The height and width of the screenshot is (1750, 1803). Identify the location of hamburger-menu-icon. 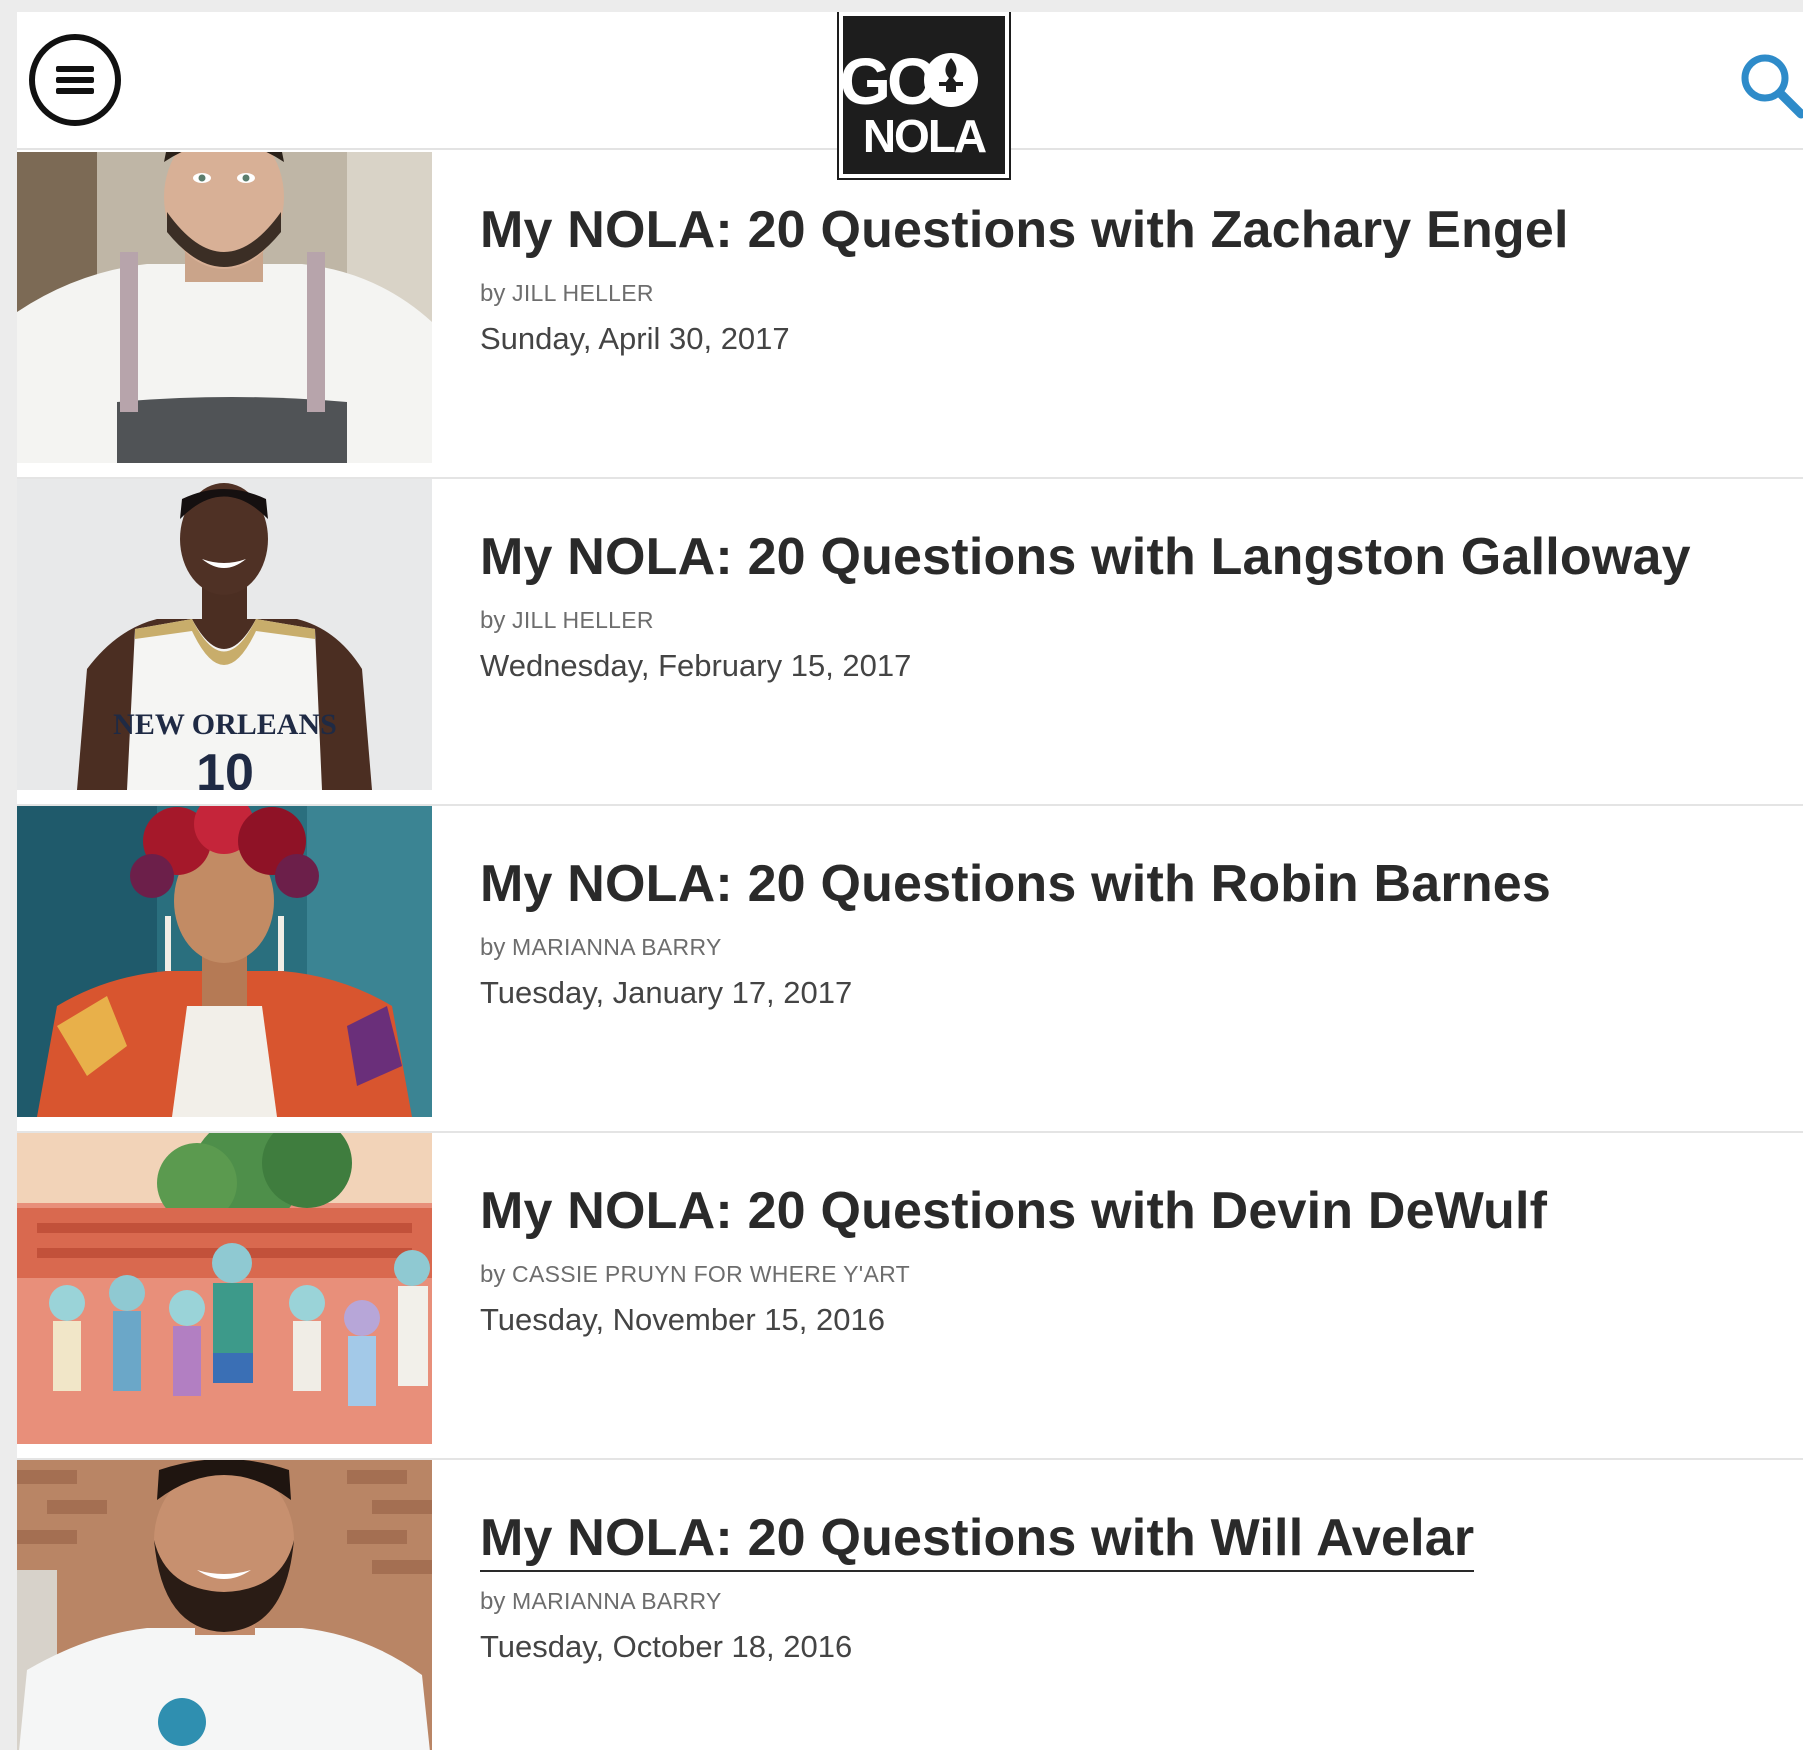
(75, 80).